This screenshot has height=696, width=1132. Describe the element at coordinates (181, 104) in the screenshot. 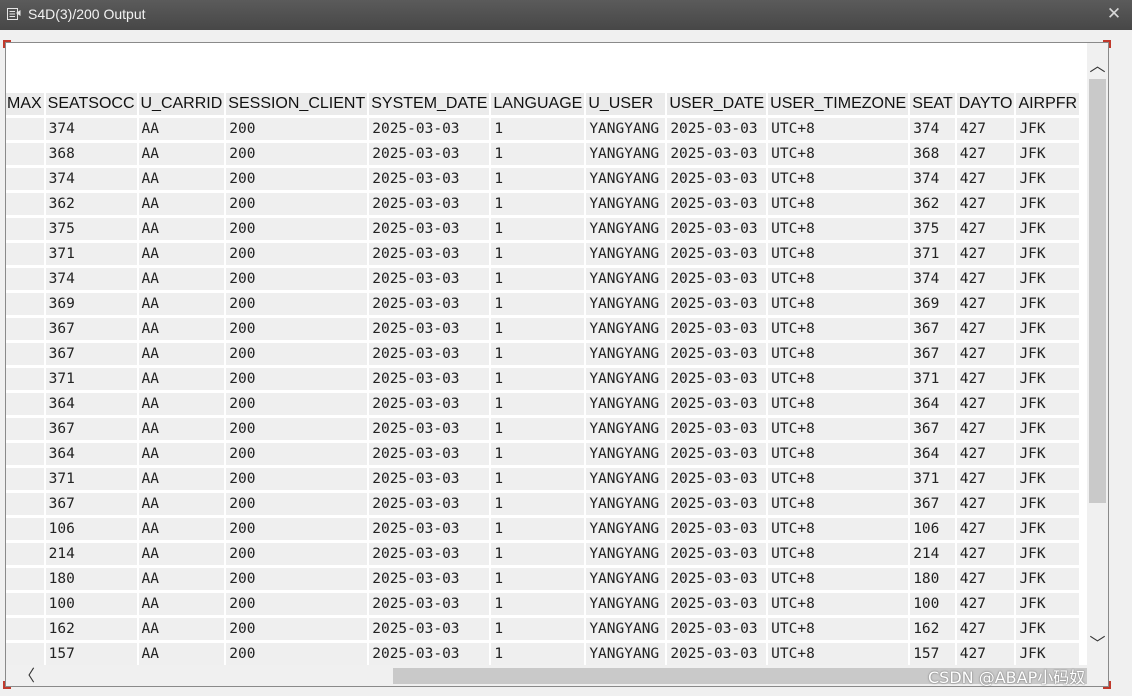

I see `column-header-u-carrid: U_CARRID` at that location.